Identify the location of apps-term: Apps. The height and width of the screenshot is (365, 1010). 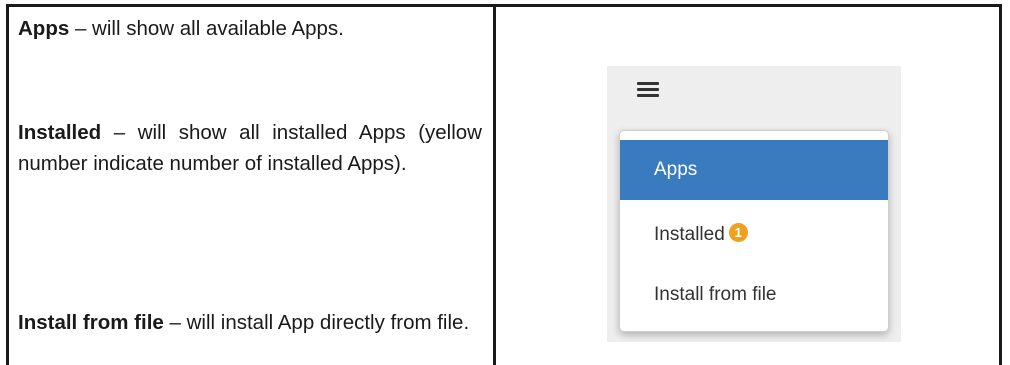
(44, 28).